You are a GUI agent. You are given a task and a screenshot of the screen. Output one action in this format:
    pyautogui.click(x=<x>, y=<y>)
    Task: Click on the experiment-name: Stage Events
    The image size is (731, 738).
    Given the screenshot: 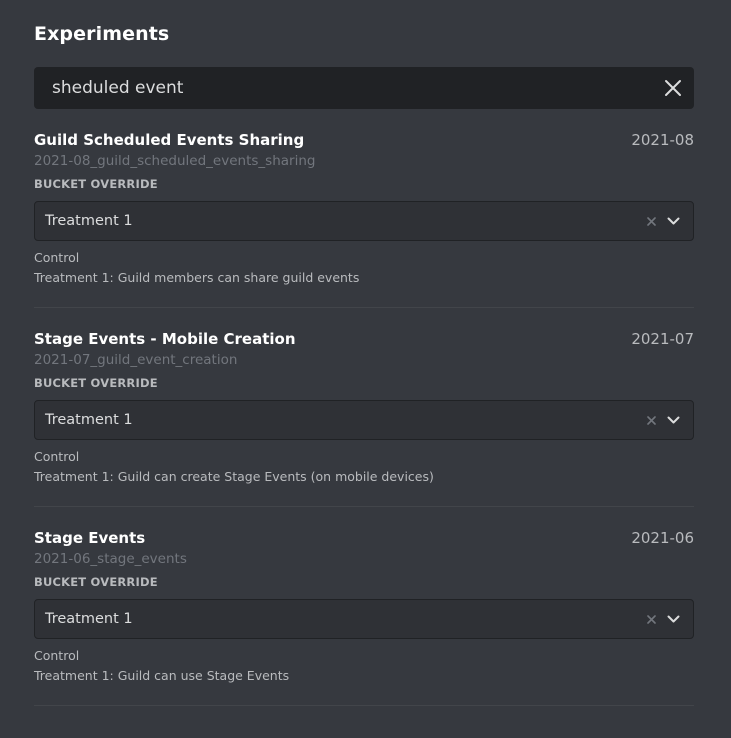 What is the action you would take?
    pyautogui.click(x=90, y=538)
    